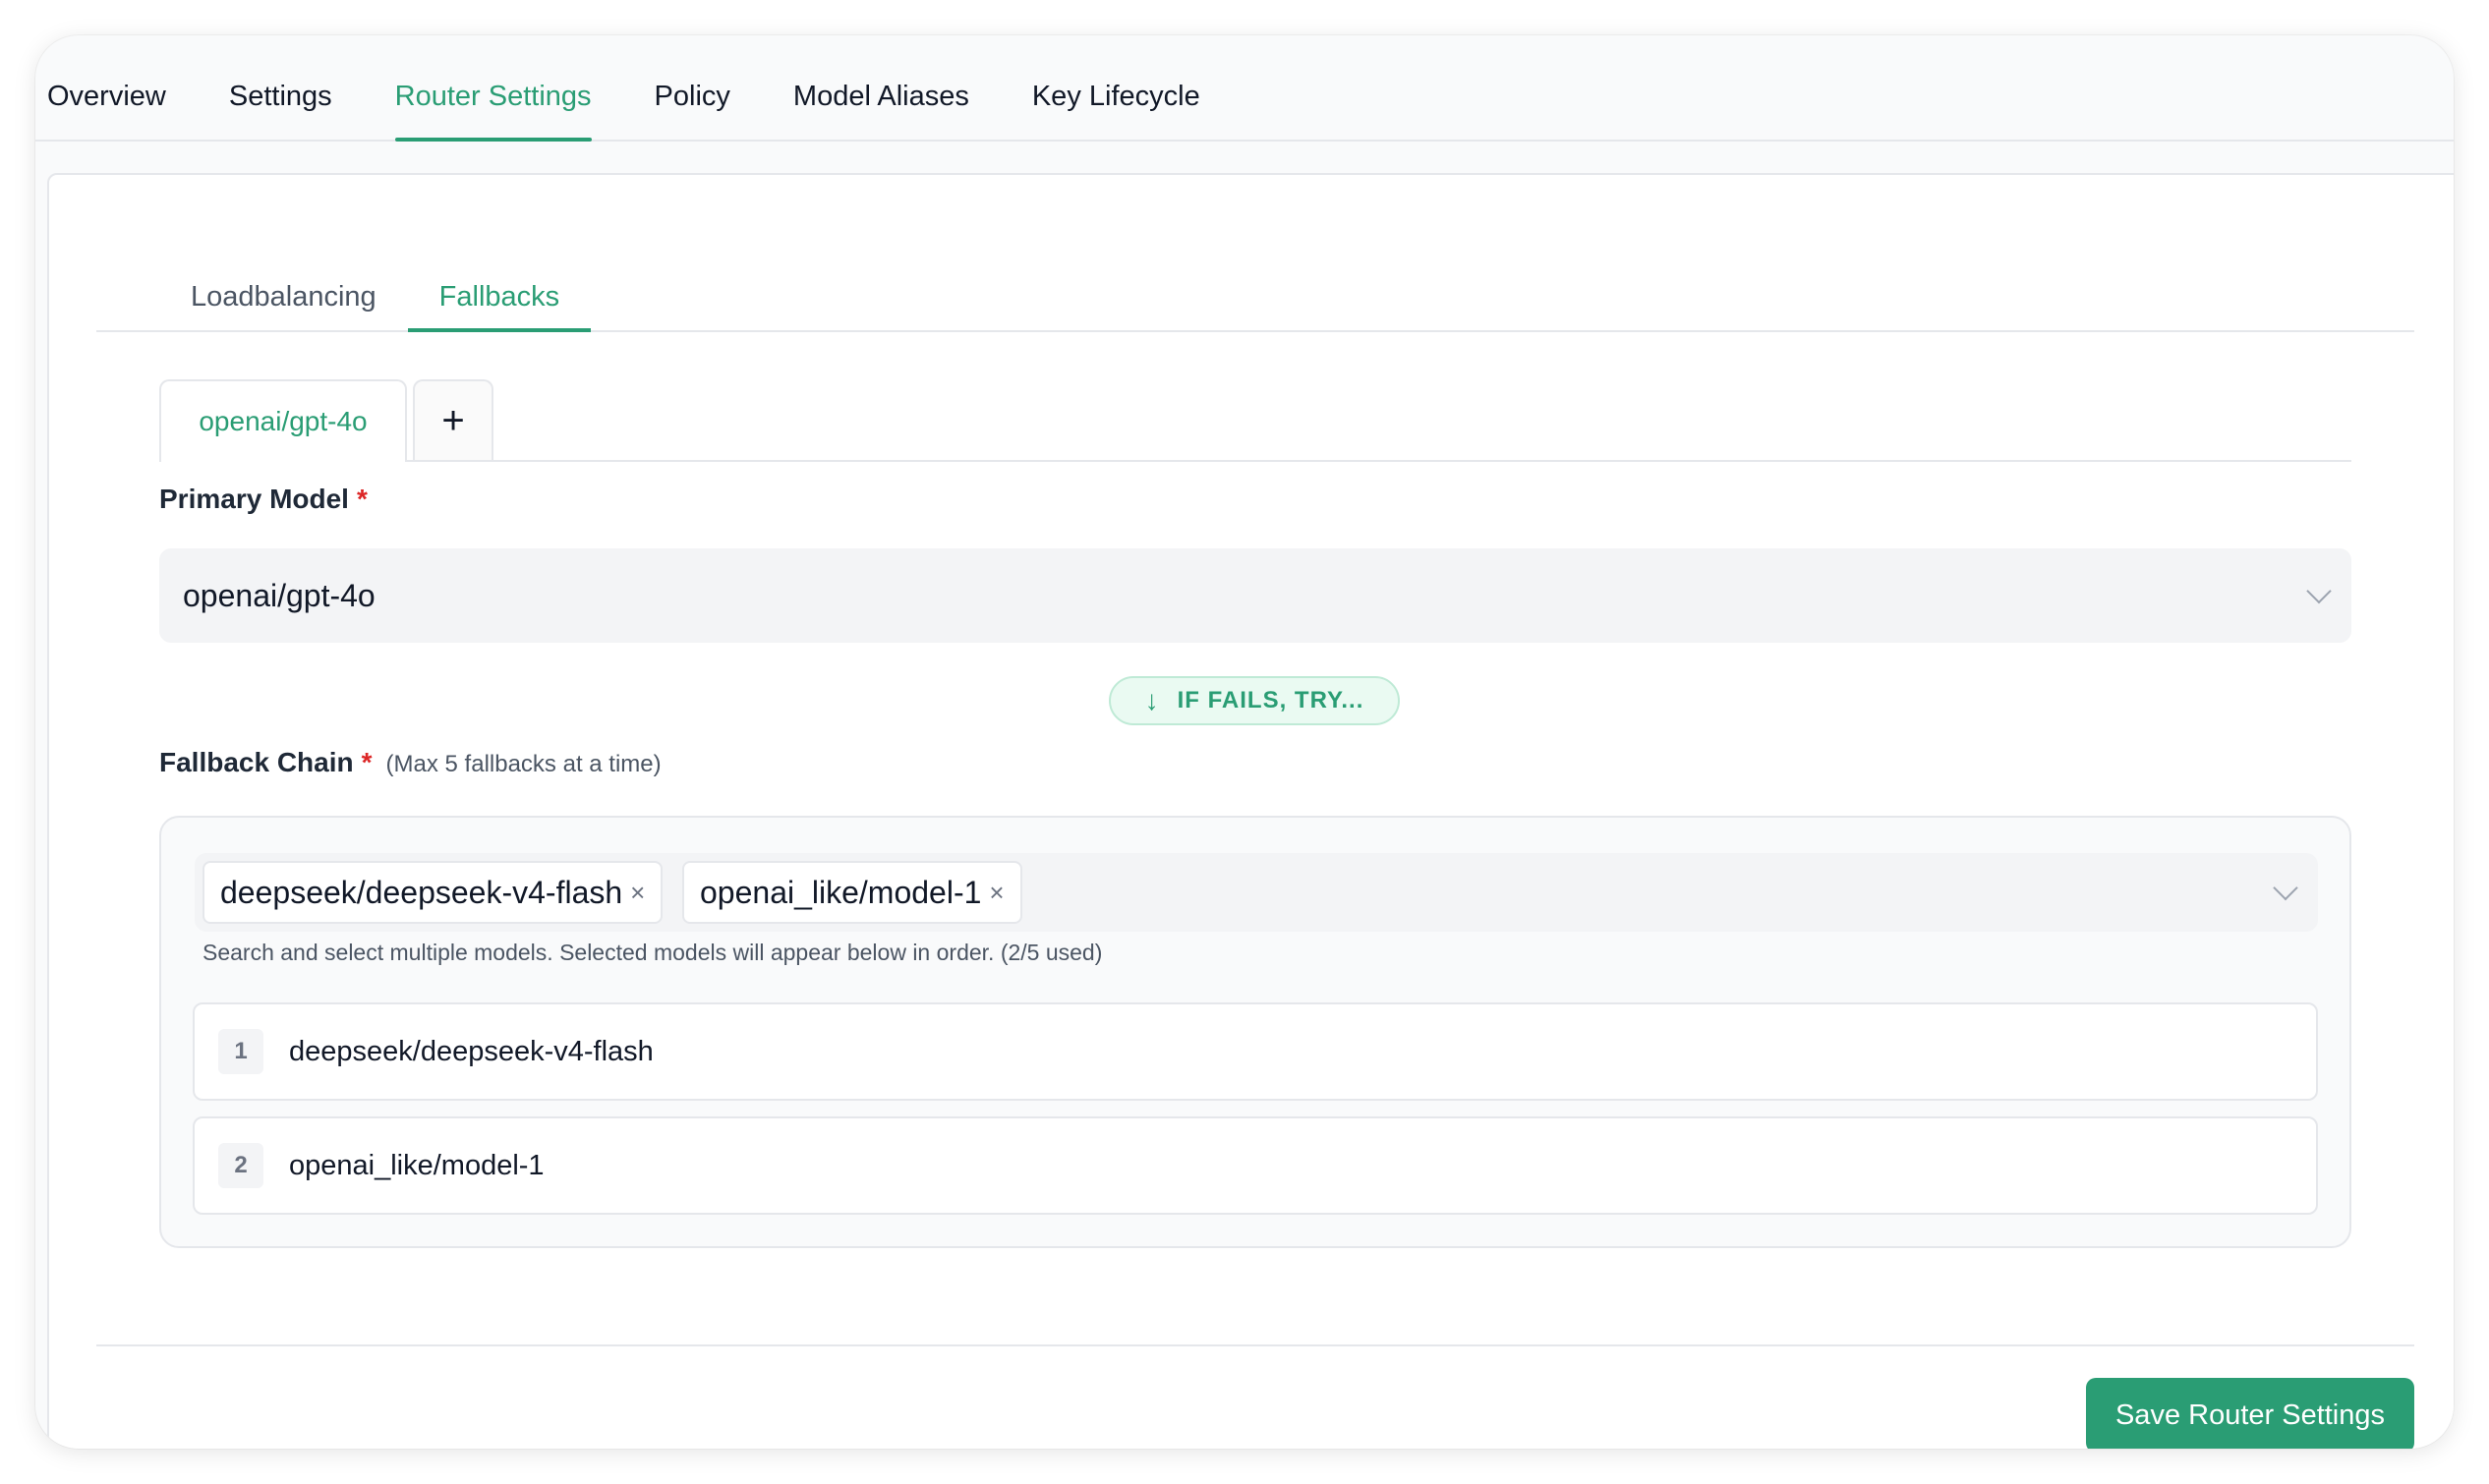 The image size is (2489, 1484). What do you see at coordinates (453, 419) in the screenshot?
I see `add-model-tab-button: +` at bounding box center [453, 419].